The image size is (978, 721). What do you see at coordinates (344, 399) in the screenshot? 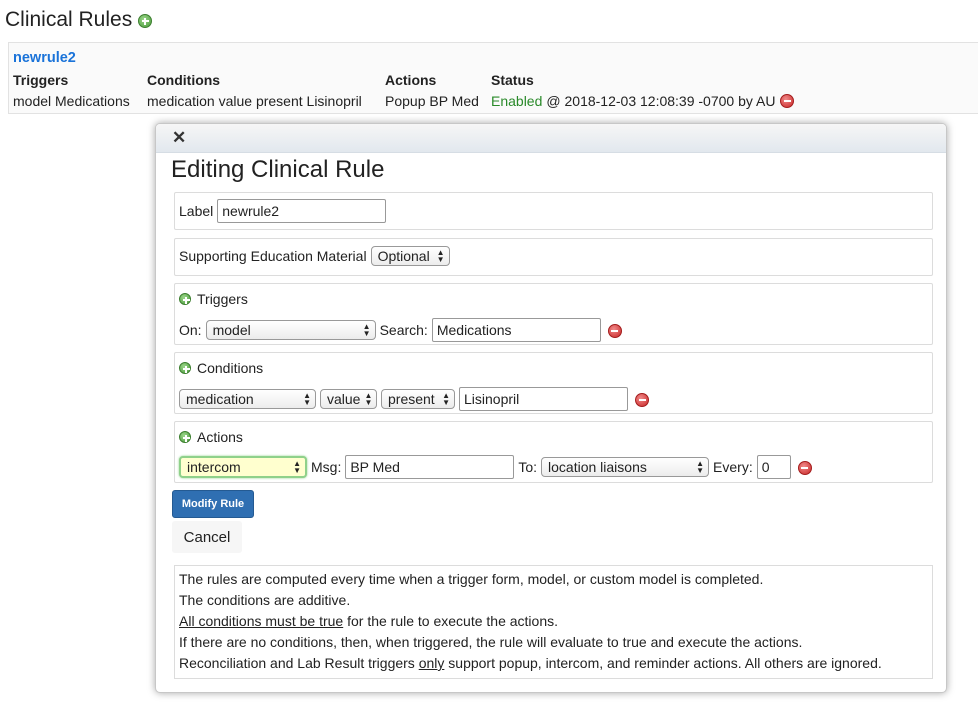
I see `condition-attribute-value: value` at bounding box center [344, 399].